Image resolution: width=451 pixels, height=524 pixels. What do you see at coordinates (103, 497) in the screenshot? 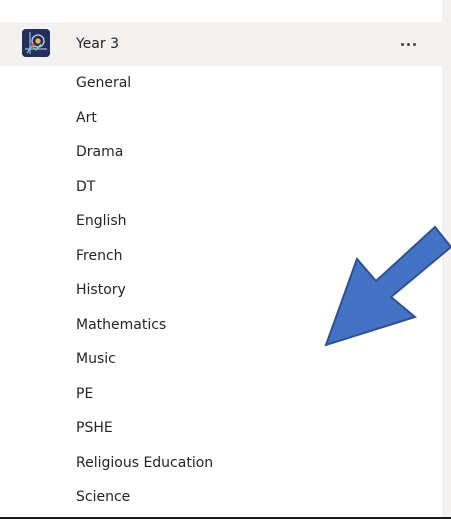
I see `channel-label: Science` at bounding box center [103, 497].